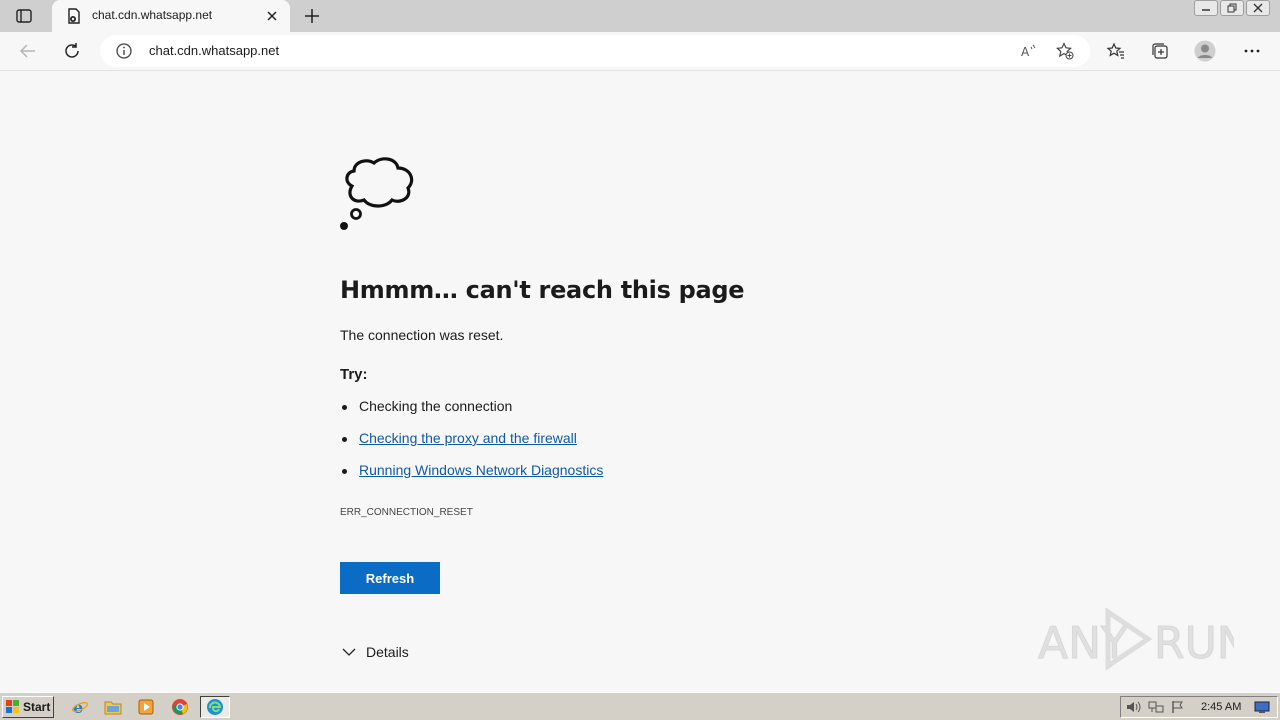 Image resolution: width=1280 pixels, height=720 pixels. Describe the element at coordinates (377, 193) in the screenshot. I see `thought-cloud-icon` at that location.